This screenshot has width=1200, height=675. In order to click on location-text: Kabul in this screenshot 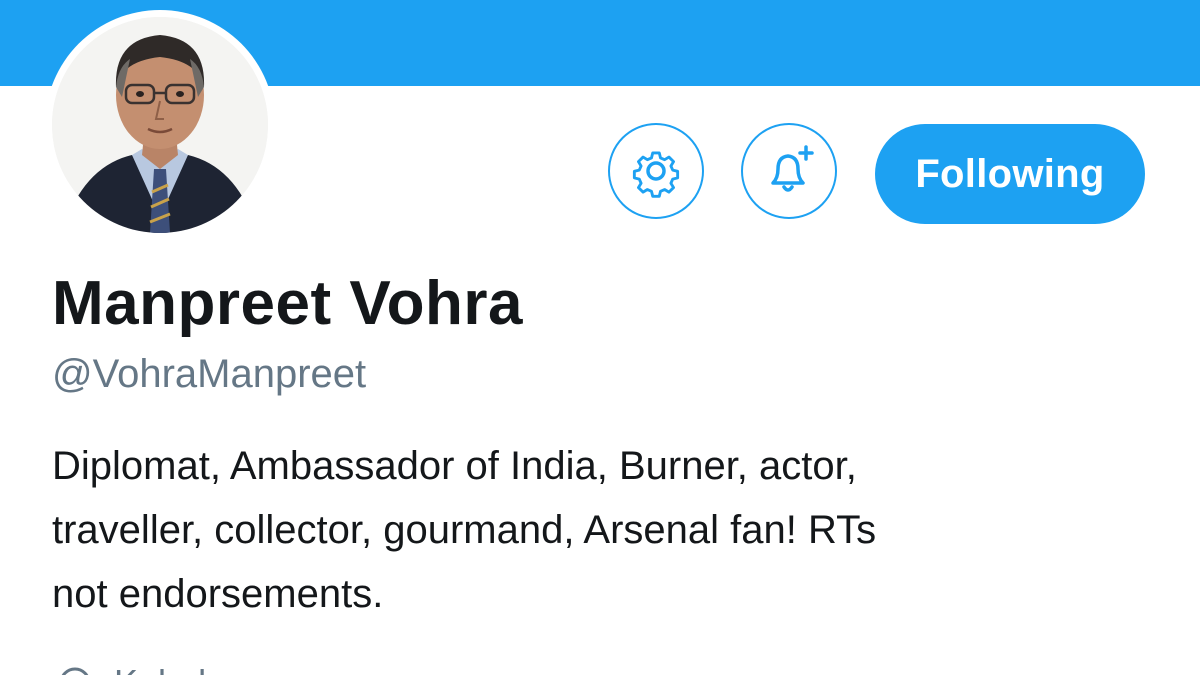, I will do `click(160, 668)`.